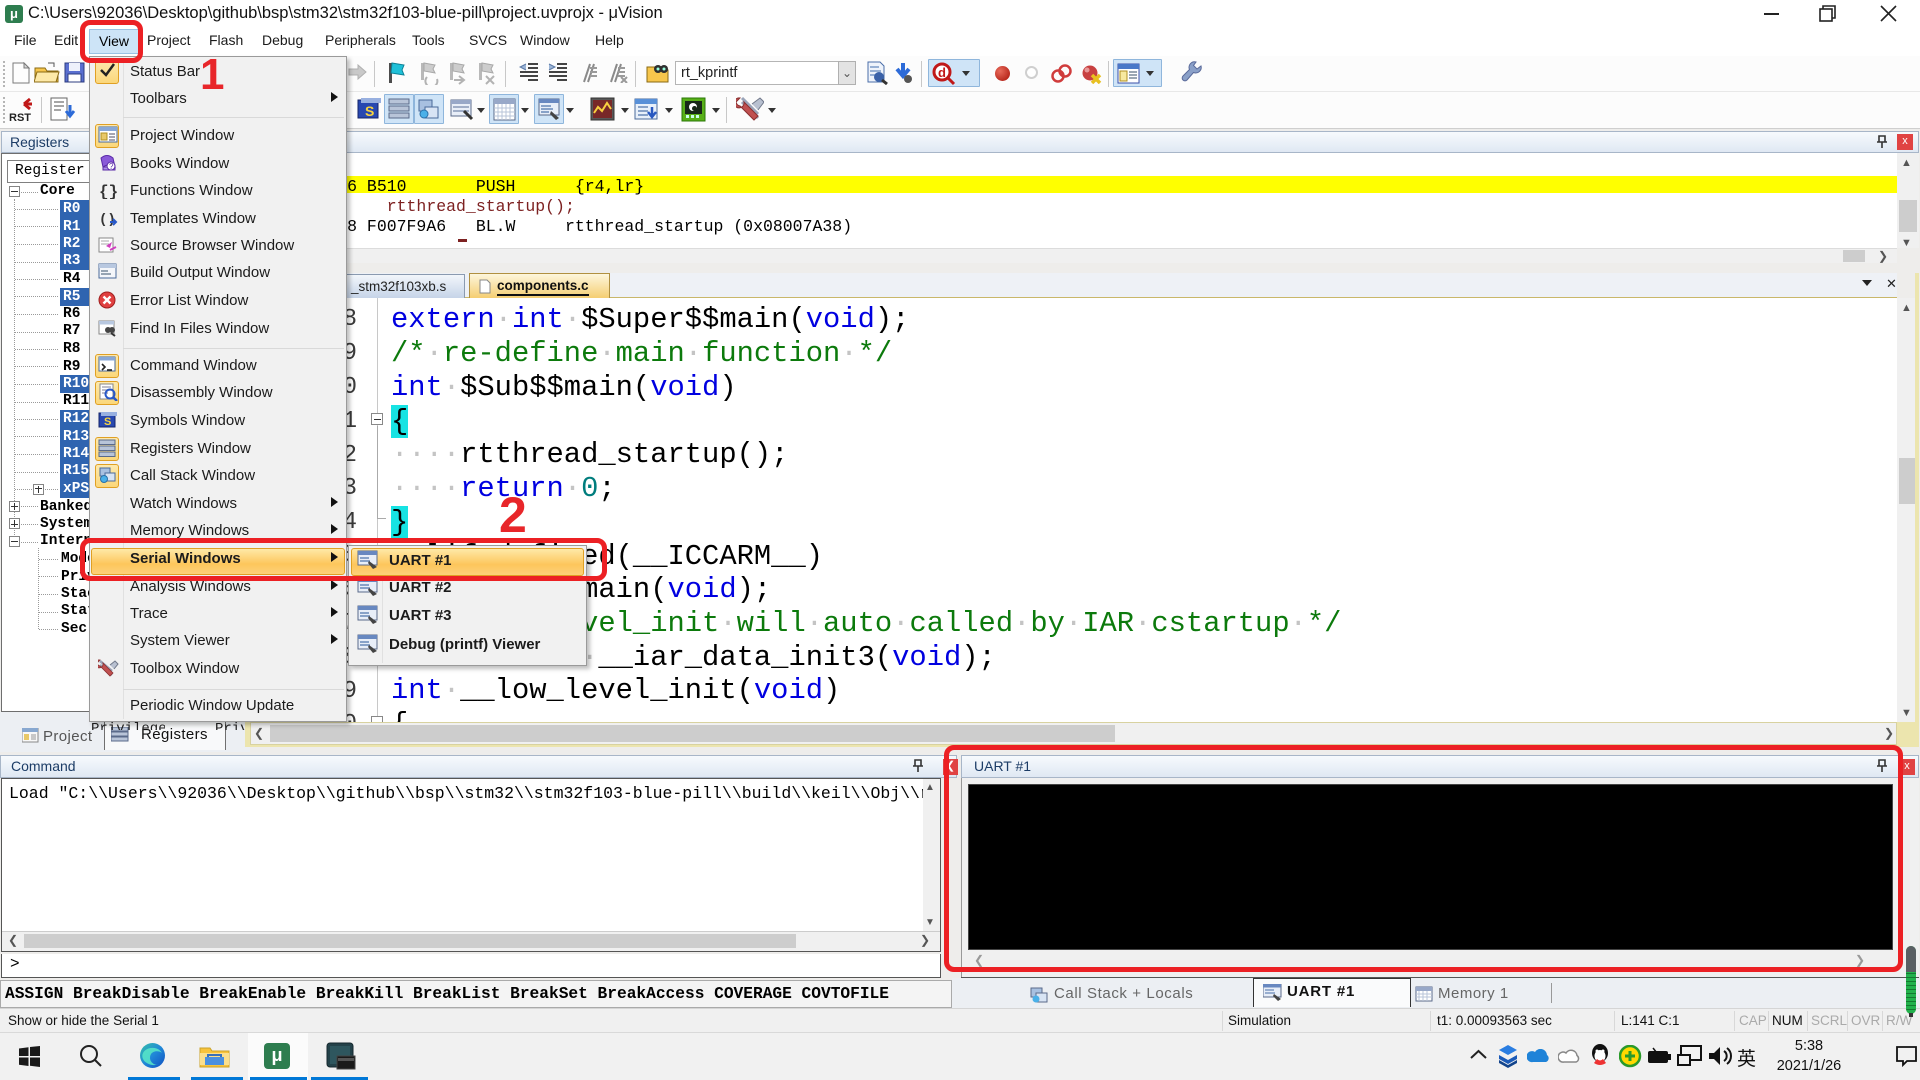 This screenshot has height=1080, width=1920. What do you see at coordinates (942, 72) in the screenshot?
I see `svg-text: d` at bounding box center [942, 72].